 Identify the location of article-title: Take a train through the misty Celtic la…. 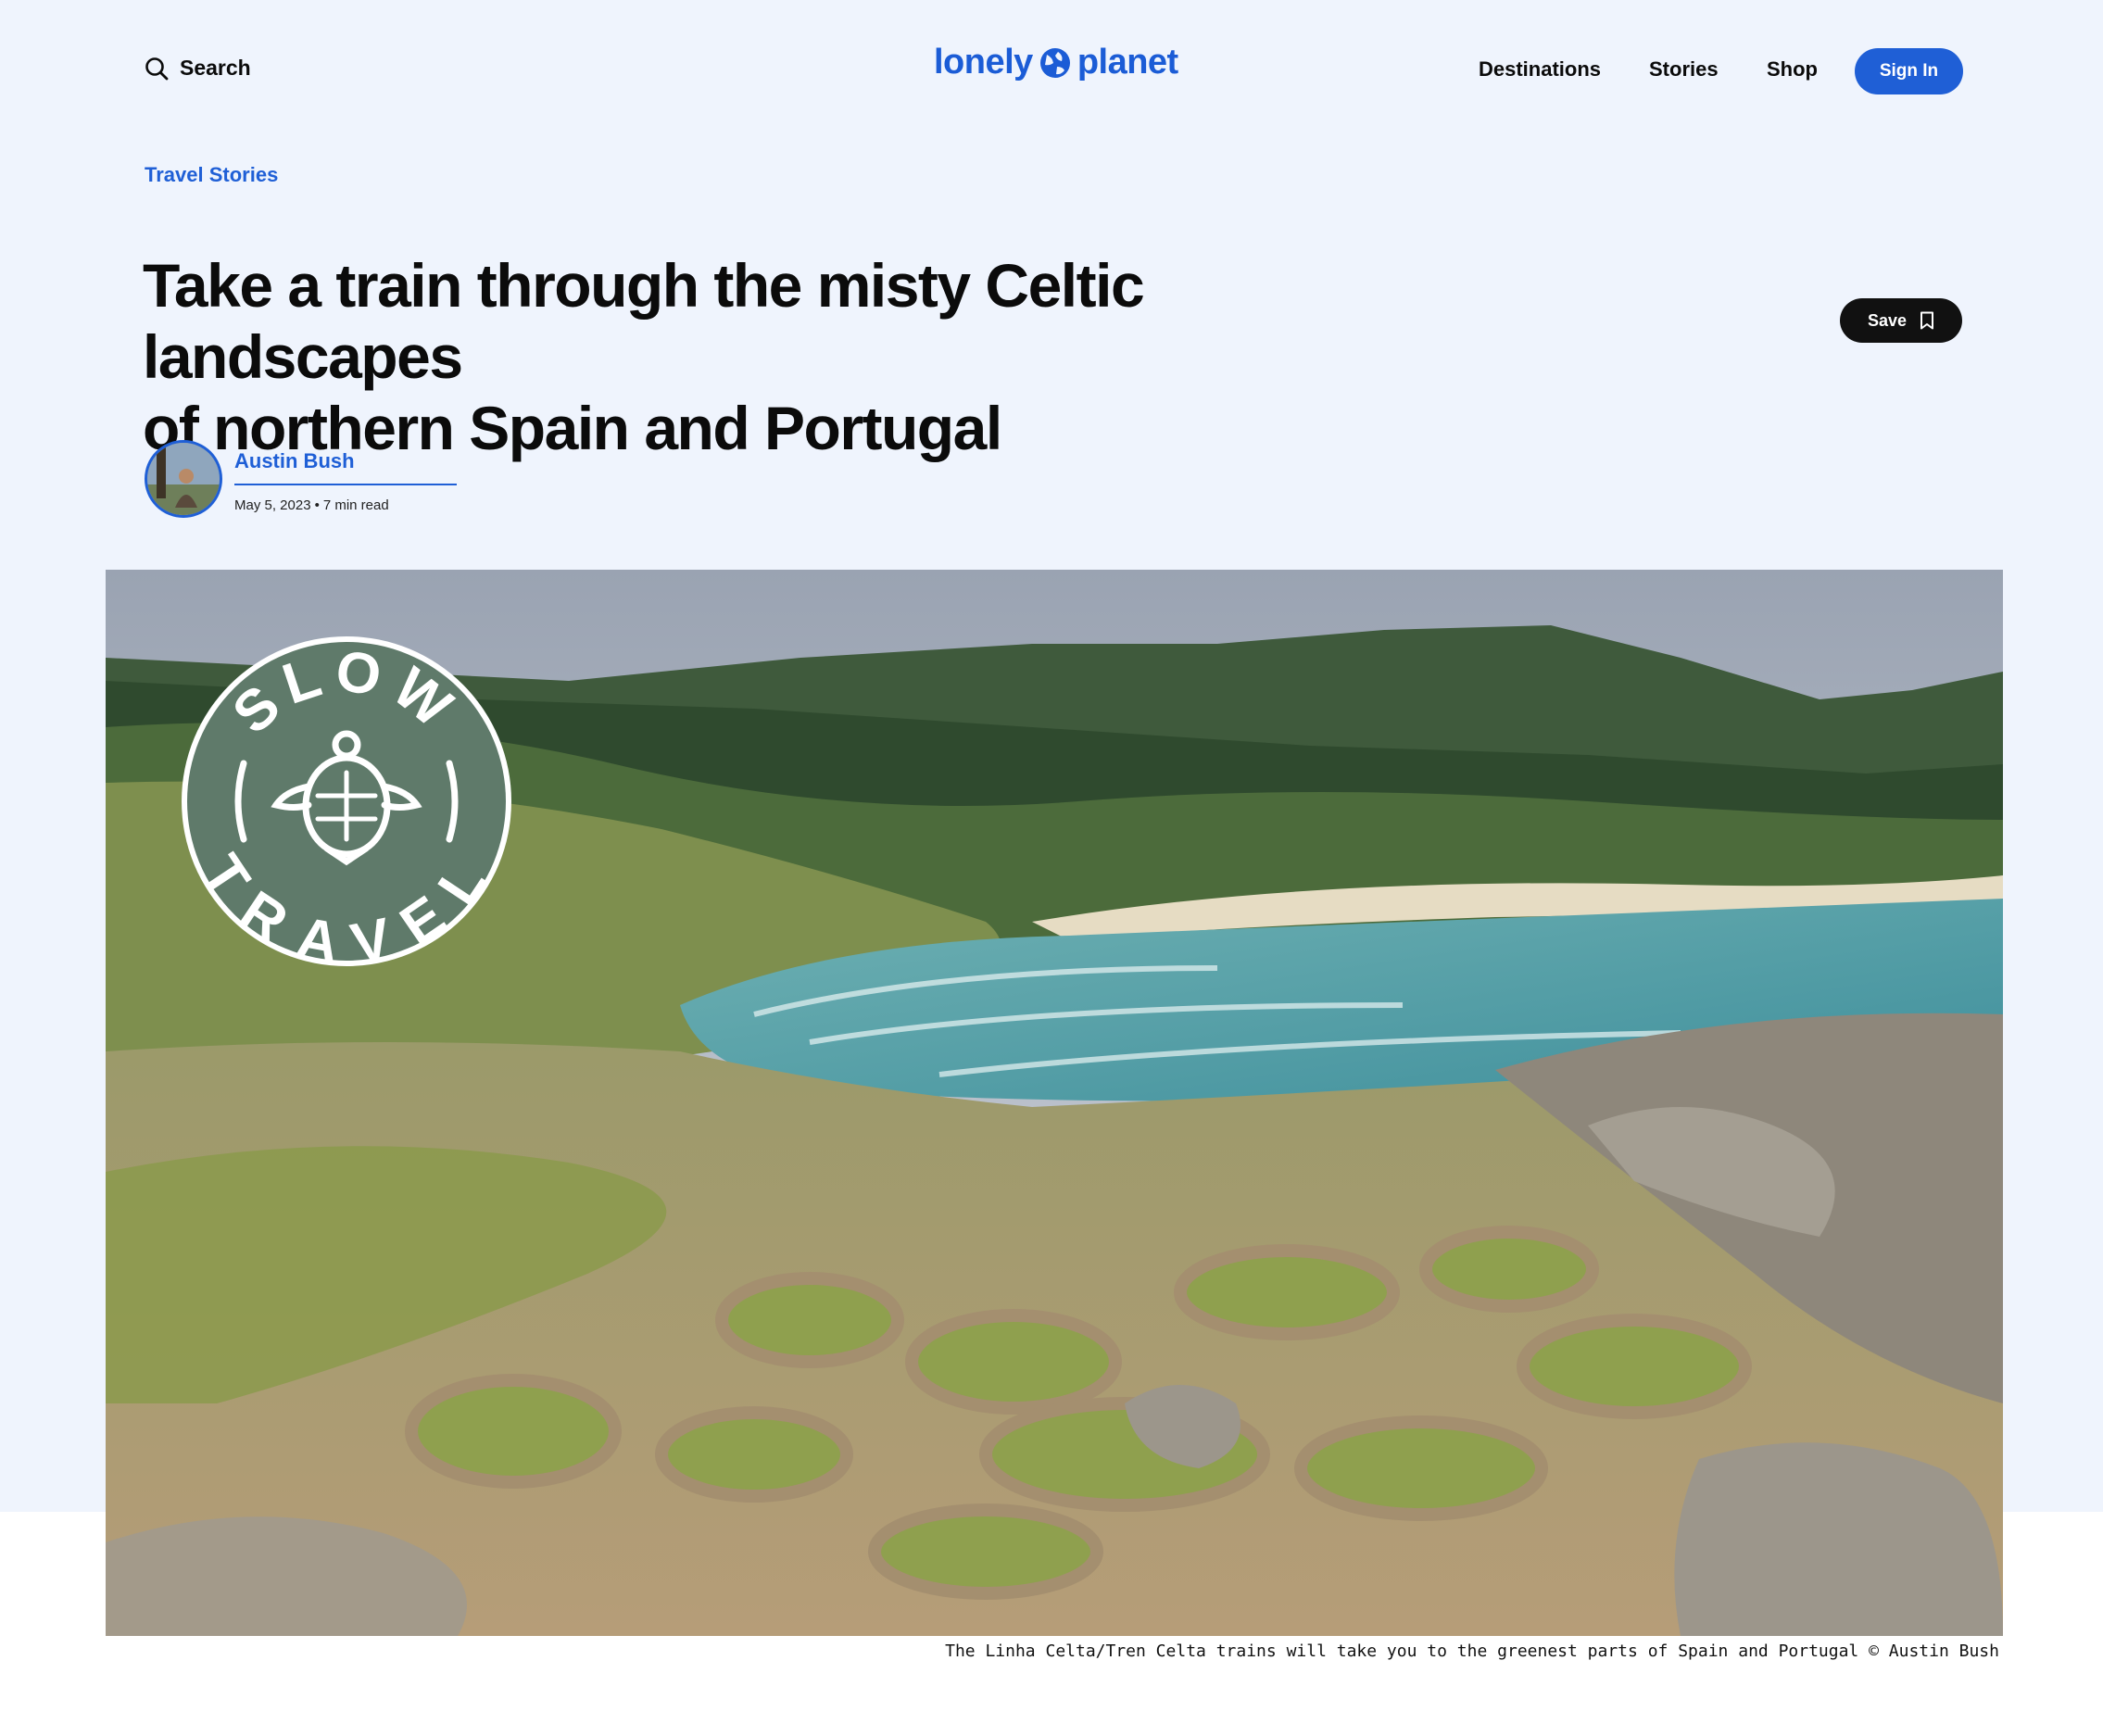
(800, 357).